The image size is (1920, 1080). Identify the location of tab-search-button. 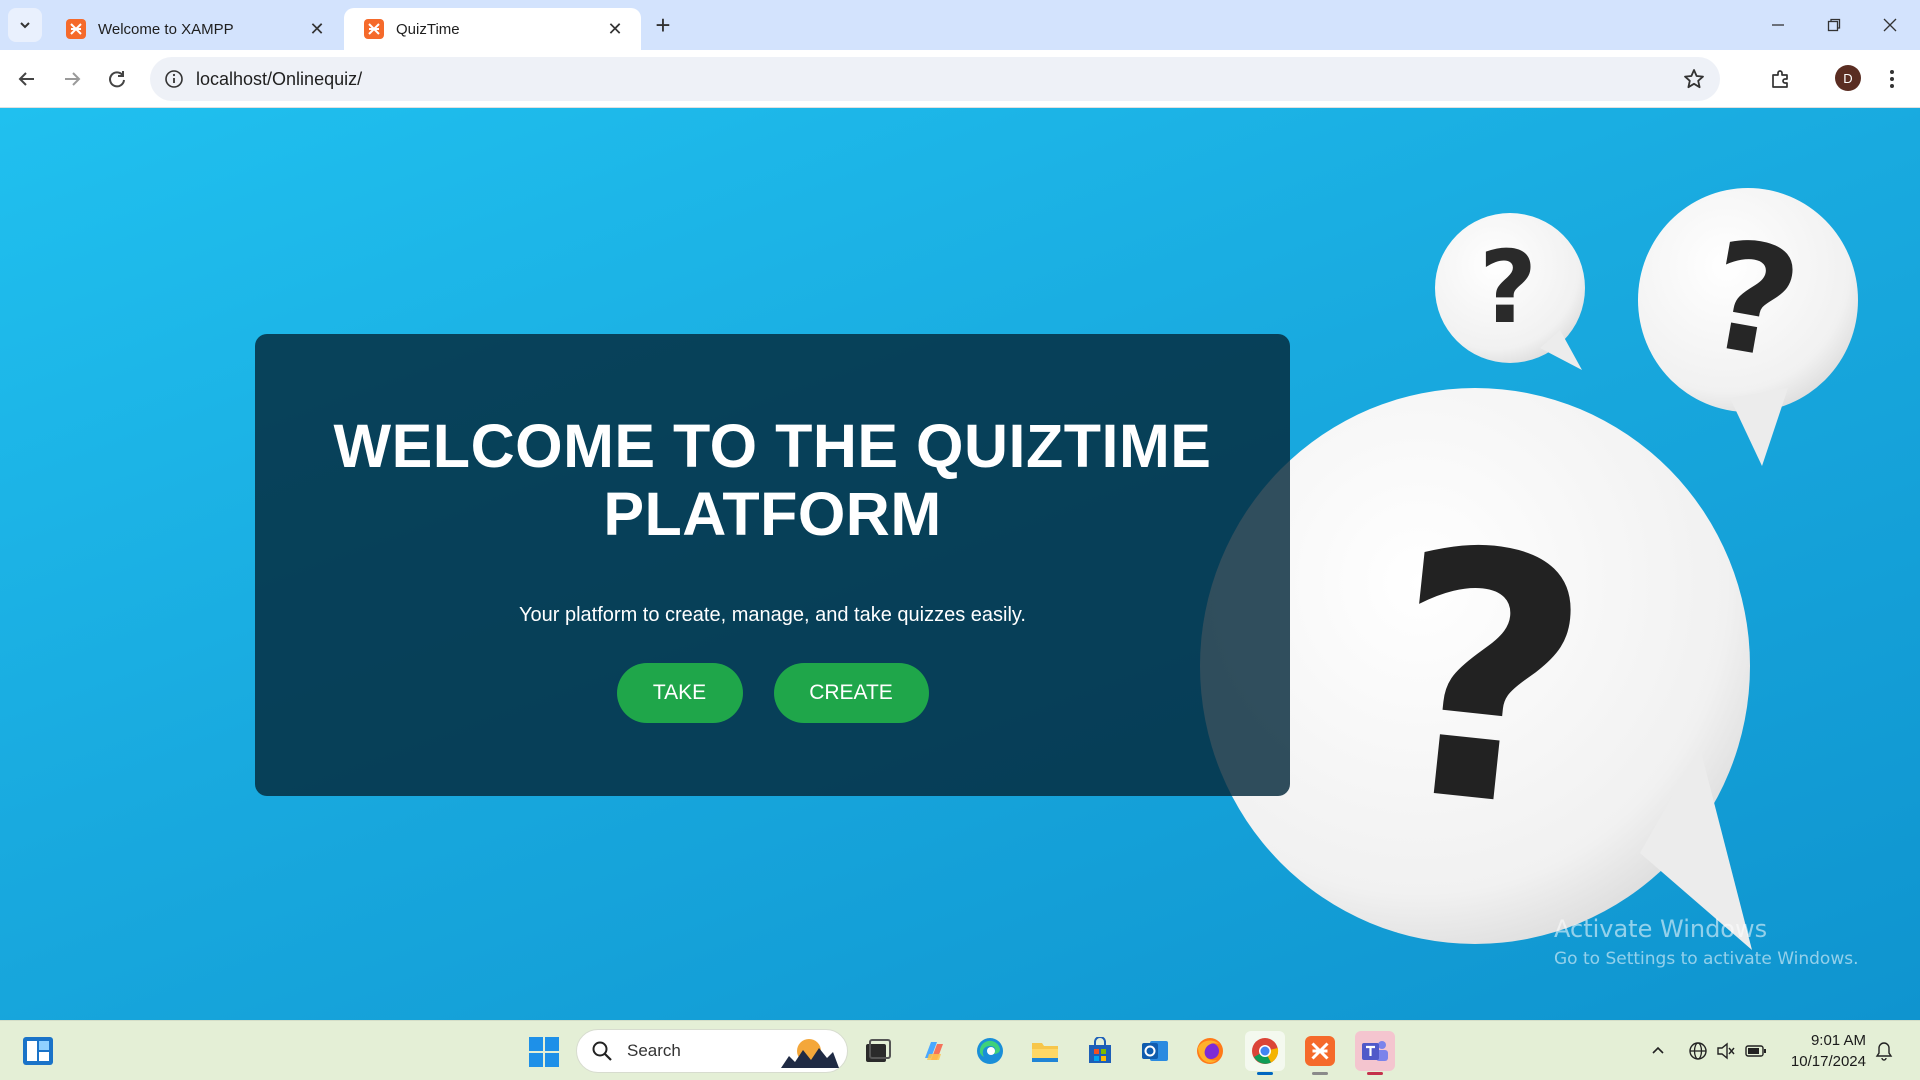
(25, 25).